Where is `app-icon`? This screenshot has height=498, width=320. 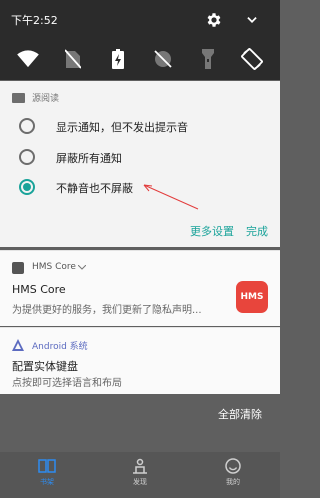 app-icon is located at coordinates (18, 98).